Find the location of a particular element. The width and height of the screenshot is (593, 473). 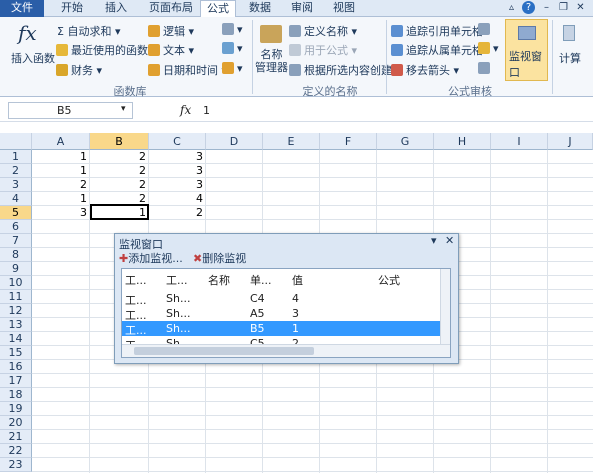

watch-window-button: 监视窗口 is located at coordinates (526, 50).